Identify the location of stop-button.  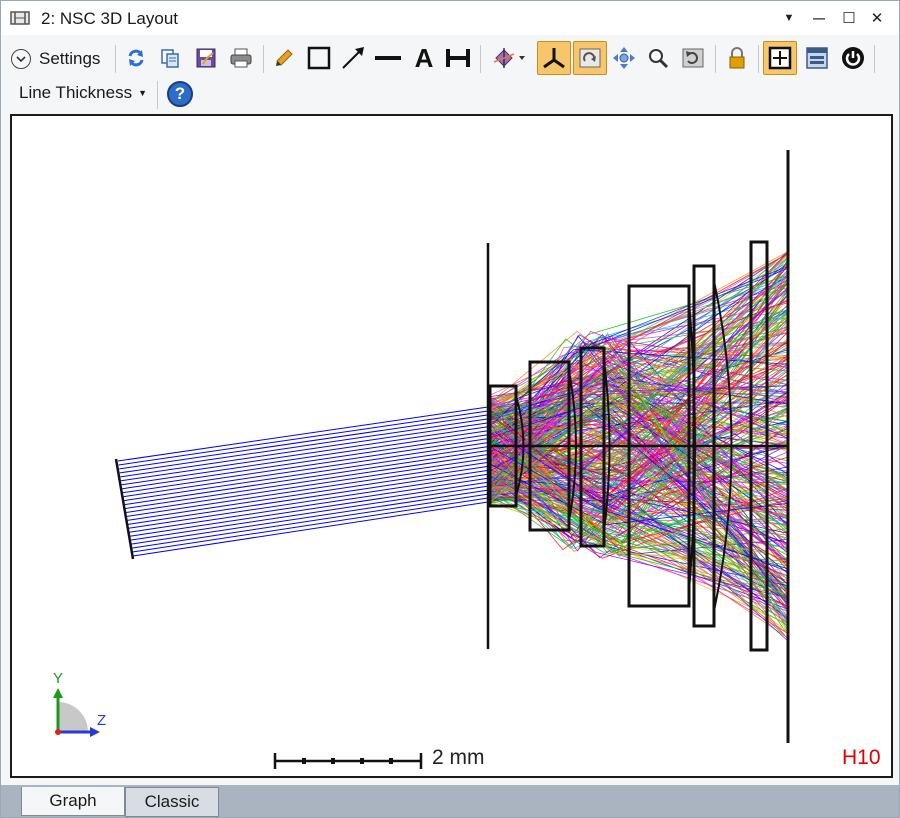
(853, 58).